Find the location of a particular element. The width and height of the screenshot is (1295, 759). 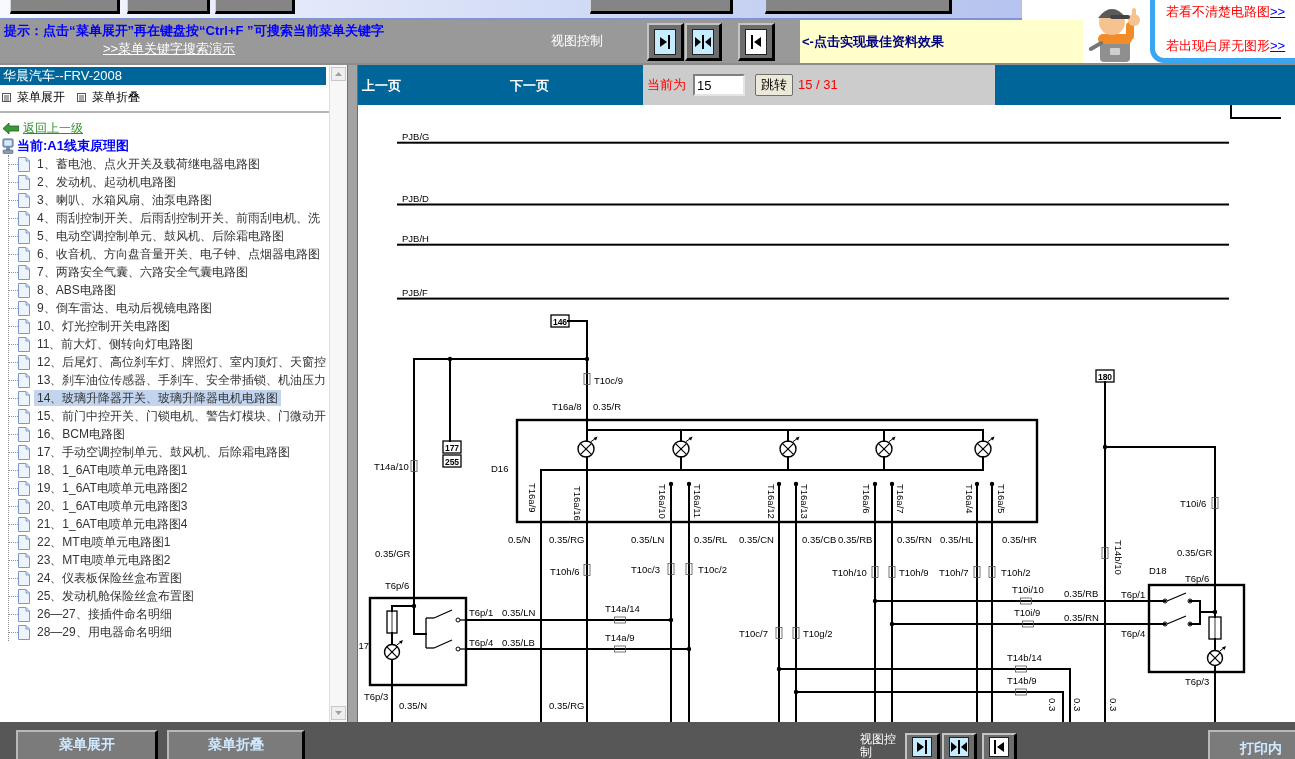

tree-item-link: 2、发动机、起动机电路图 is located at coordinates (106, 182).